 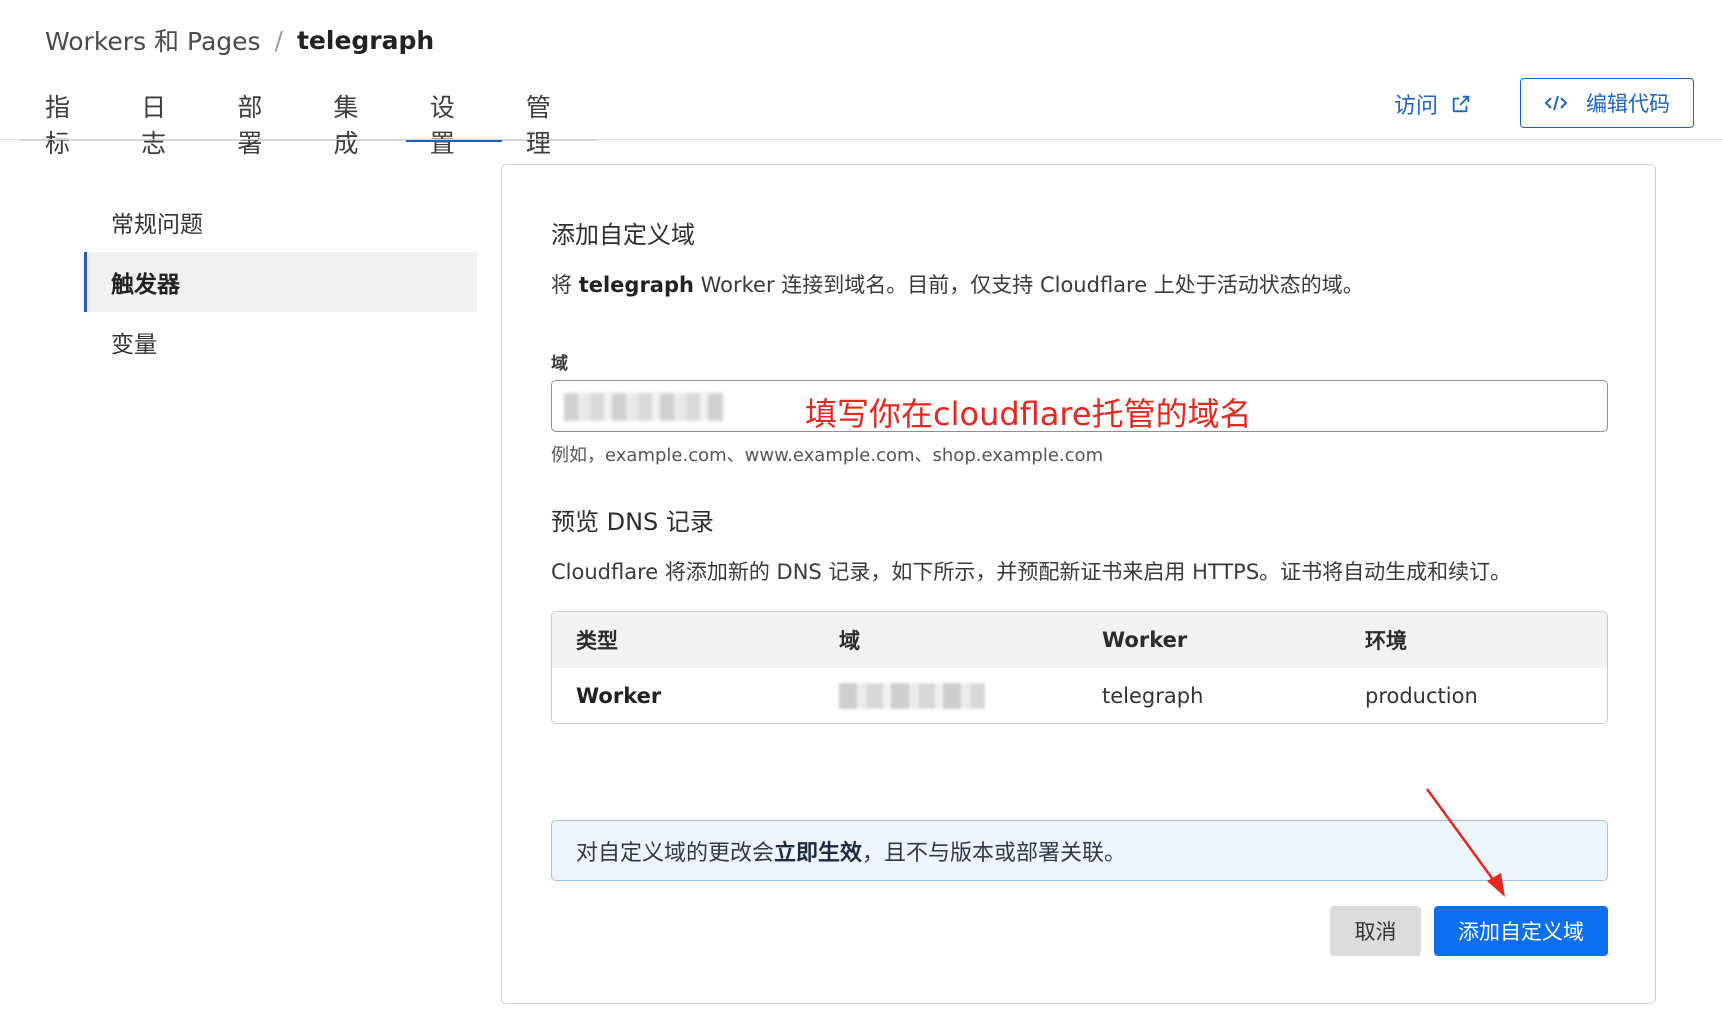 I want to click on notice-suffix: ，且不与版本或部署关联。, so click(x=994, y=853).